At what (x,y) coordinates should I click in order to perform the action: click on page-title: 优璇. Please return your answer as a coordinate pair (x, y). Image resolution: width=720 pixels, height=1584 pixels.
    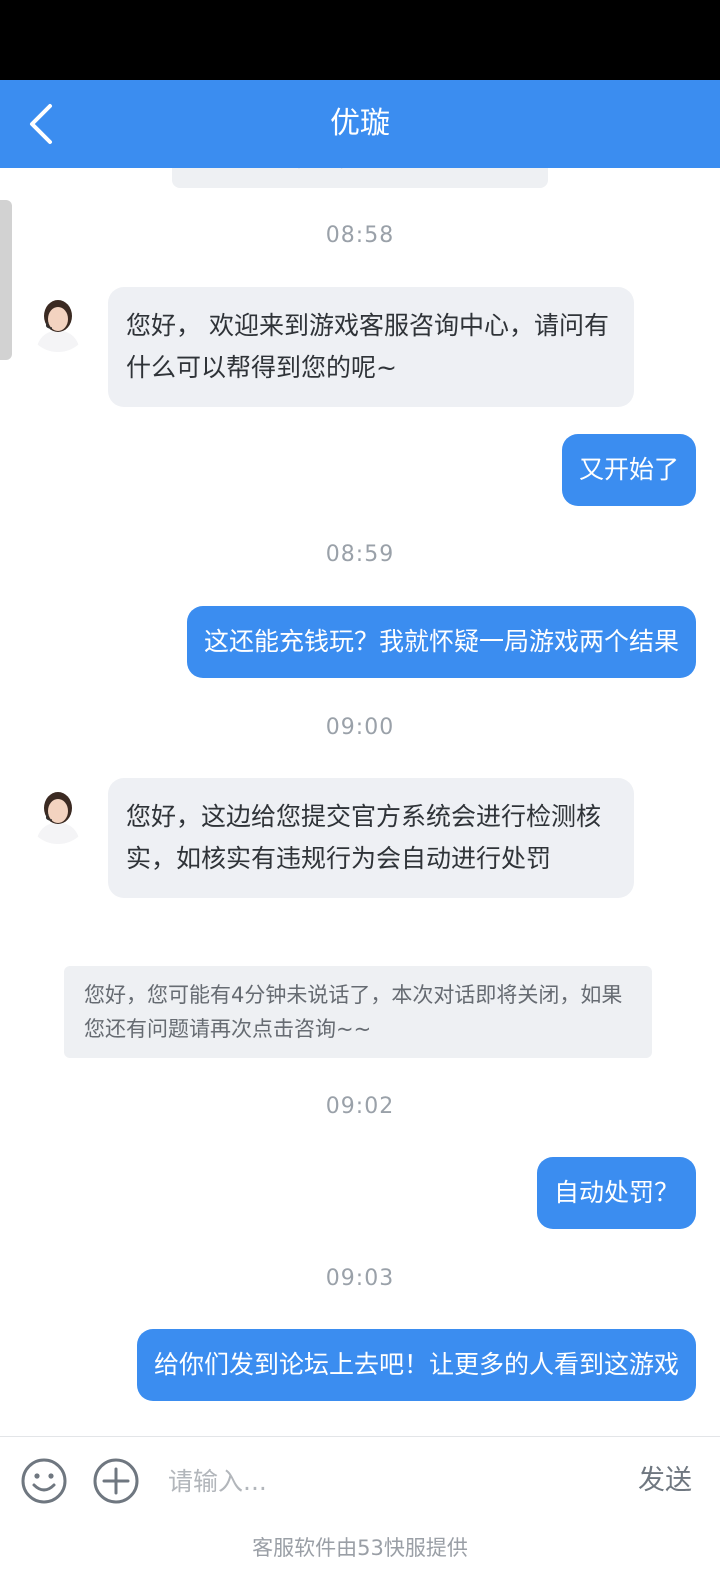
    Looking at the image, I should click on (360, 123).